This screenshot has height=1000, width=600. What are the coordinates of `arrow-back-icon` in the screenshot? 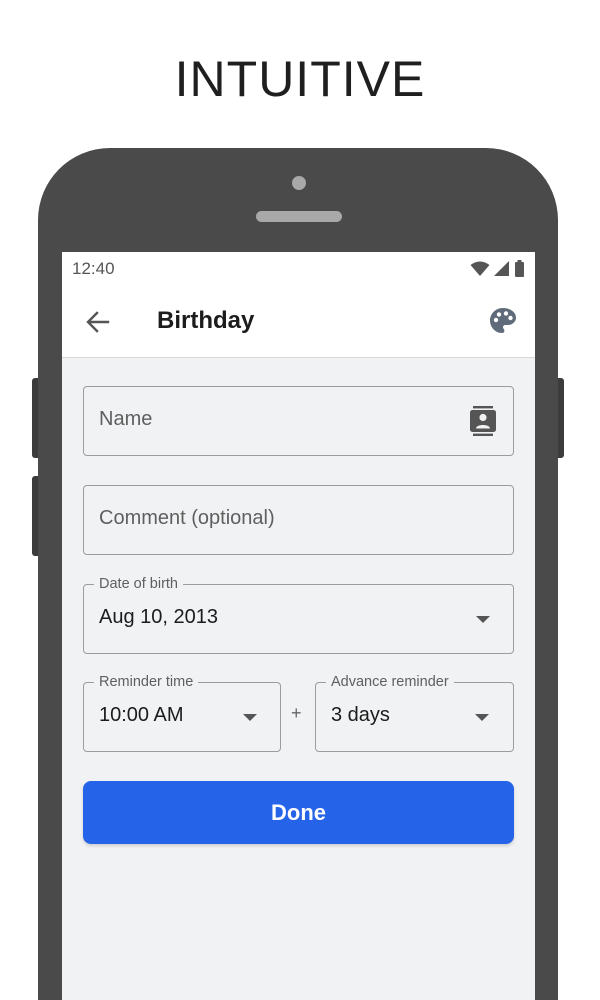 It's located at (98, 322).